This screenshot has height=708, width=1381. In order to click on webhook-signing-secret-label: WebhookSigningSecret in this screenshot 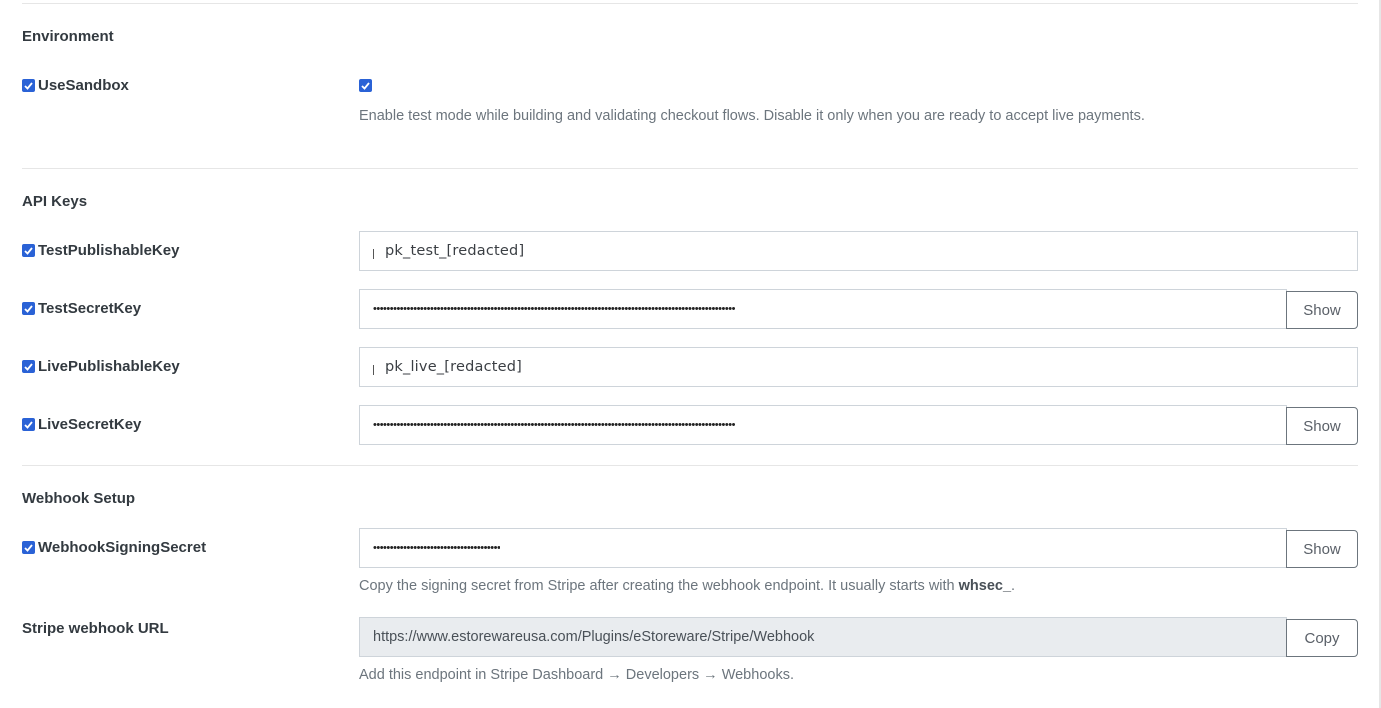, I will do `click(114, 547)`.